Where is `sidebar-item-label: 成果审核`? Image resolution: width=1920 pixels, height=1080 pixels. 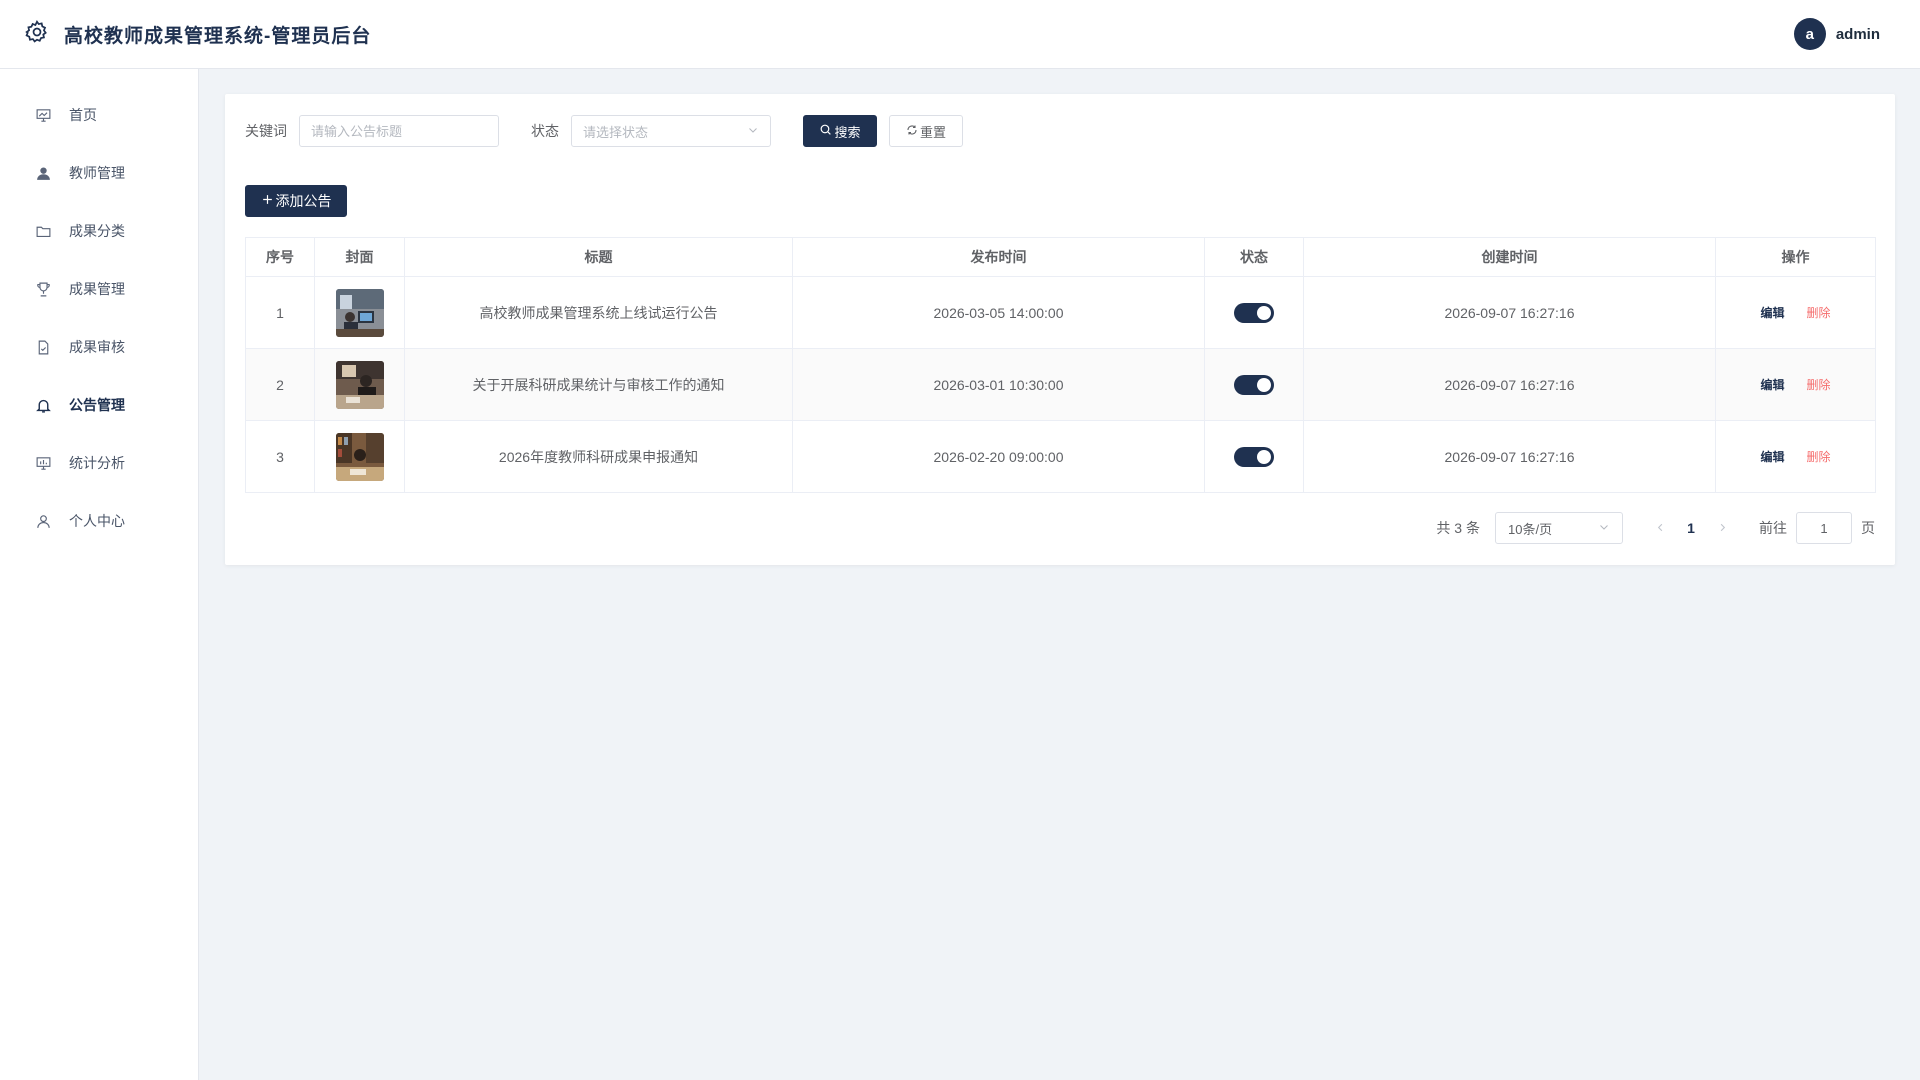
sidebar-item-label: 成果审核 is located at coordinates (97, 347).